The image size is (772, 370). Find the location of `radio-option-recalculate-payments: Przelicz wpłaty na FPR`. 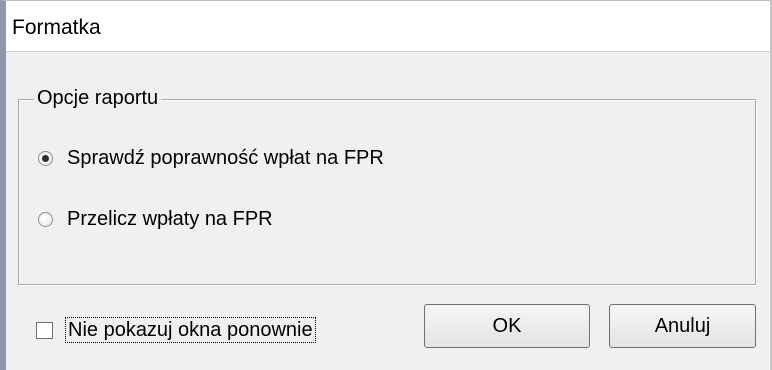

radio-option-recalculate-payments: Przelicz wpłaty na FPR is located at coordinates (155, 219).